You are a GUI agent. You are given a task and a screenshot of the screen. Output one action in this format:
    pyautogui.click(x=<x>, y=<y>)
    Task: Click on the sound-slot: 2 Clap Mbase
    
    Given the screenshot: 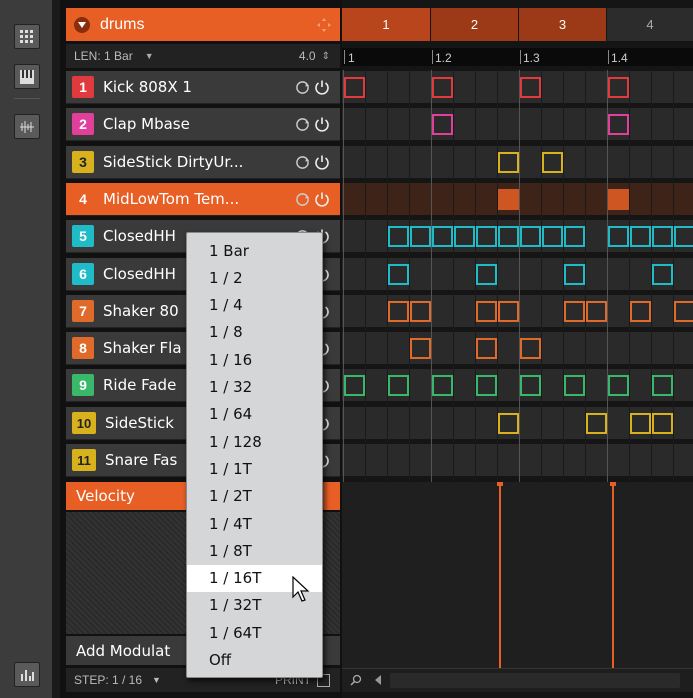 What is the action you would take?
    pyautogui.click(x=203, y=124)
    